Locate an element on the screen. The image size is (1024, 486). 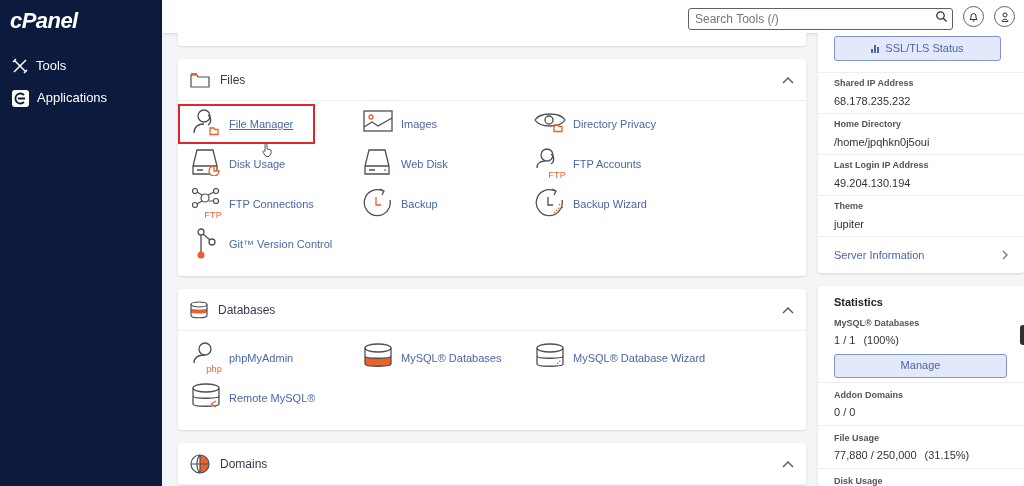
server-info-link: Server Information is located at coordinates (879, 255).